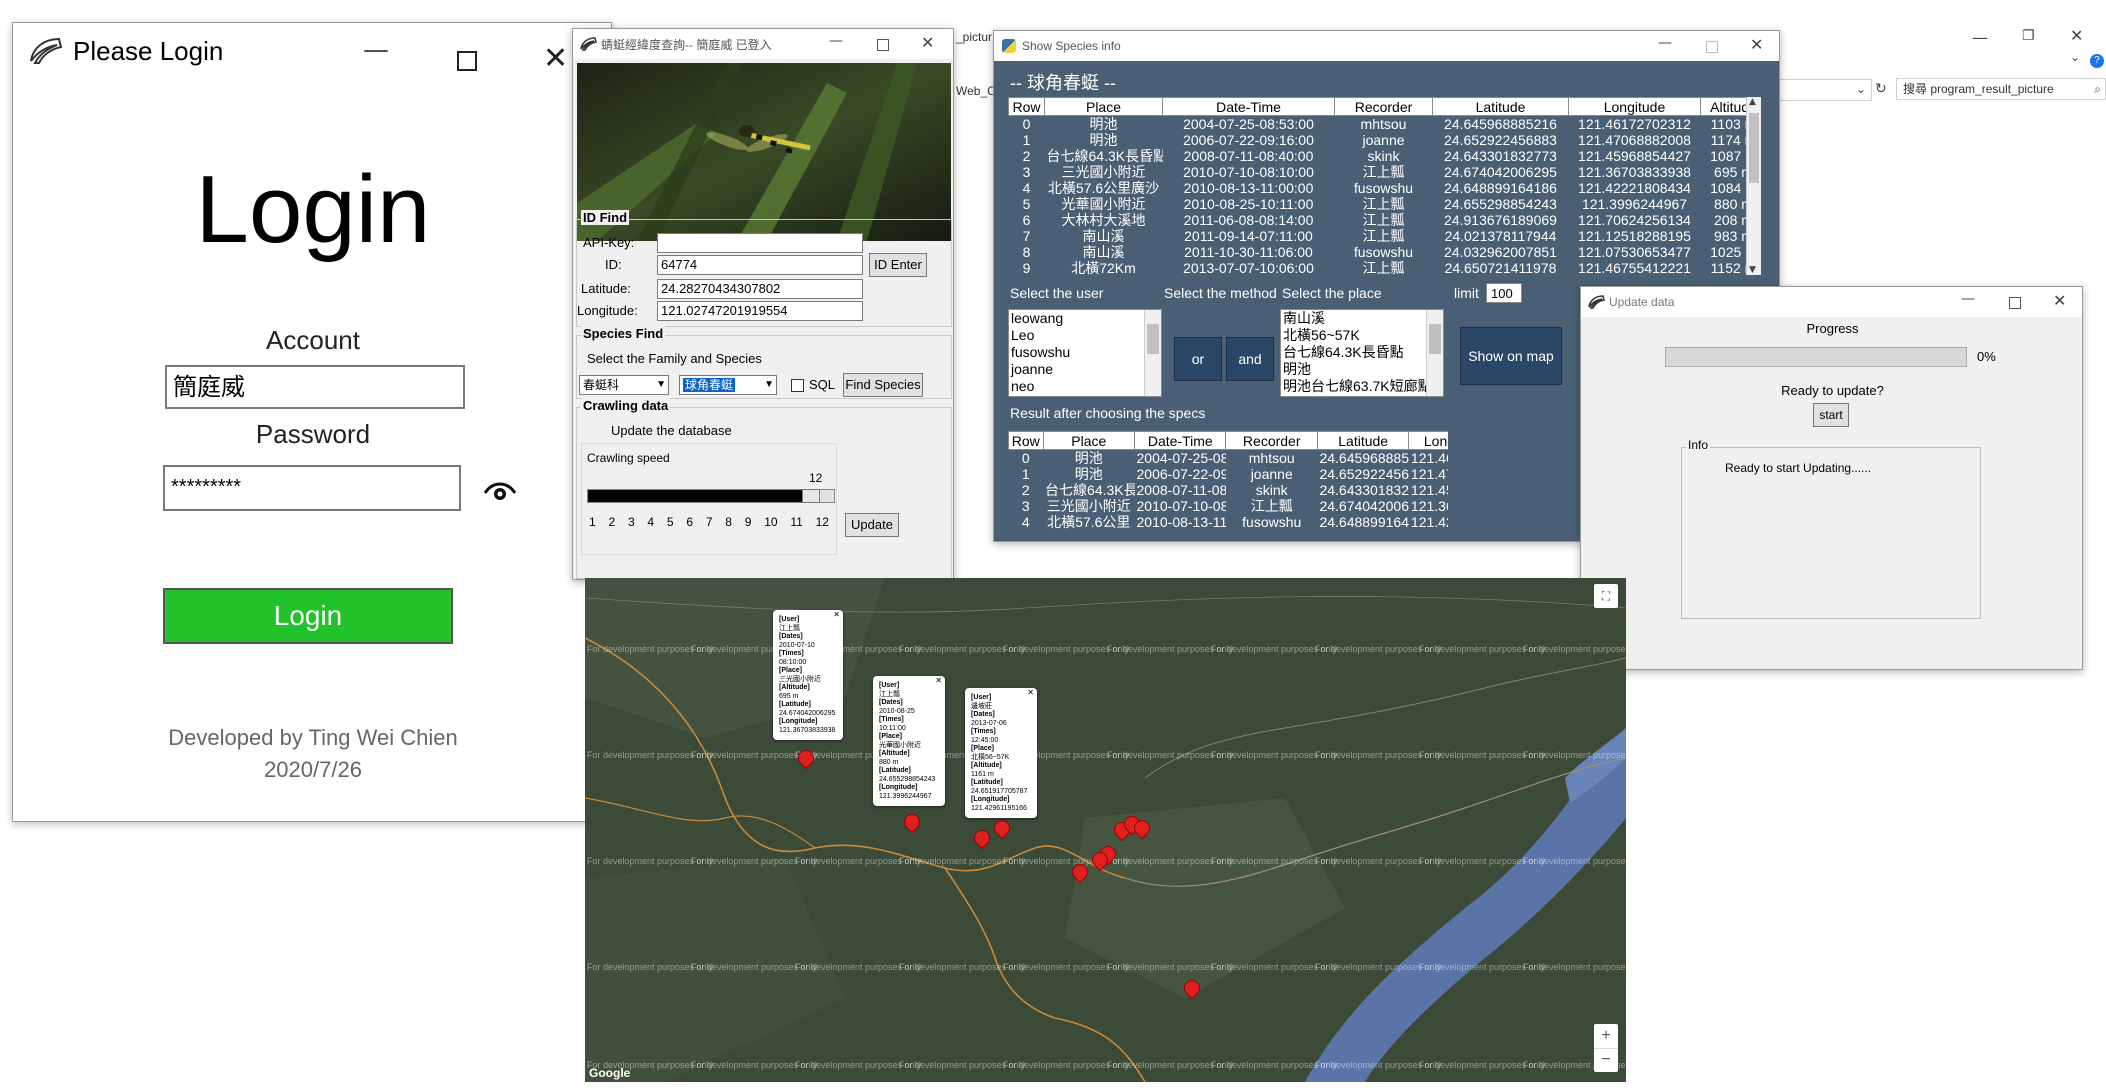  Describe the element at coordinates (500, 491) in the screenshot. I see `eye-icon` at that location.